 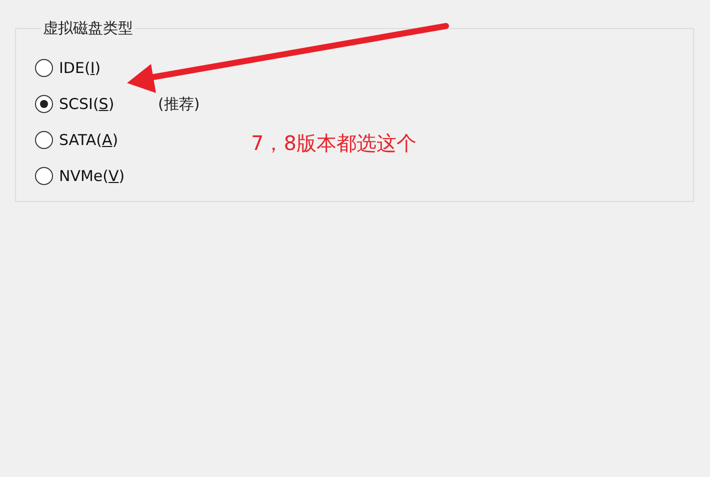 I want to click on radio-option: IDE(I), so click(x=95, y=68).